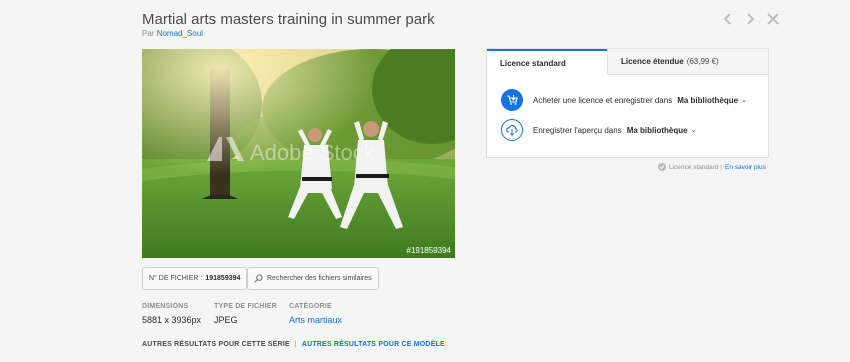  Describe the element at coordinates (603, 100) in the screenshot. I see `buy-licence-label: Acheter une licence et enregistrer dans` at that location.